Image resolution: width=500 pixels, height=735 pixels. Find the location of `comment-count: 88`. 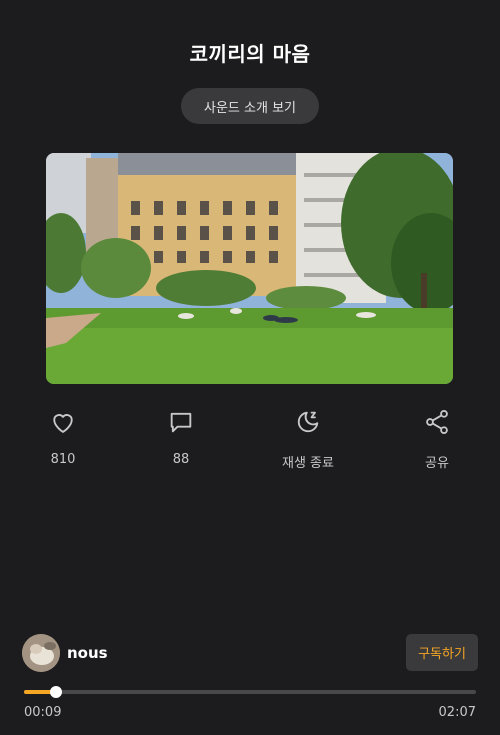

comment-count: 88 is located at coordinates (181, 459).